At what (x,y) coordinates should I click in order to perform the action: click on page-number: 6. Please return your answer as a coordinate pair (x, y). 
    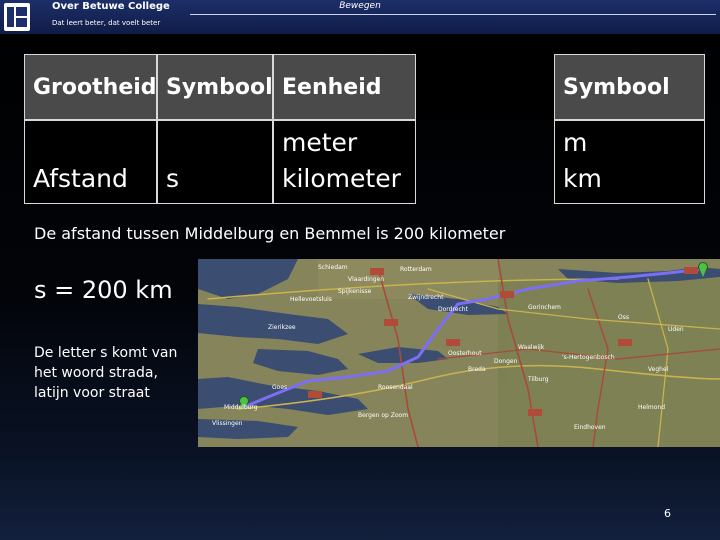
    Looking at the image, I should click on (667, 513).